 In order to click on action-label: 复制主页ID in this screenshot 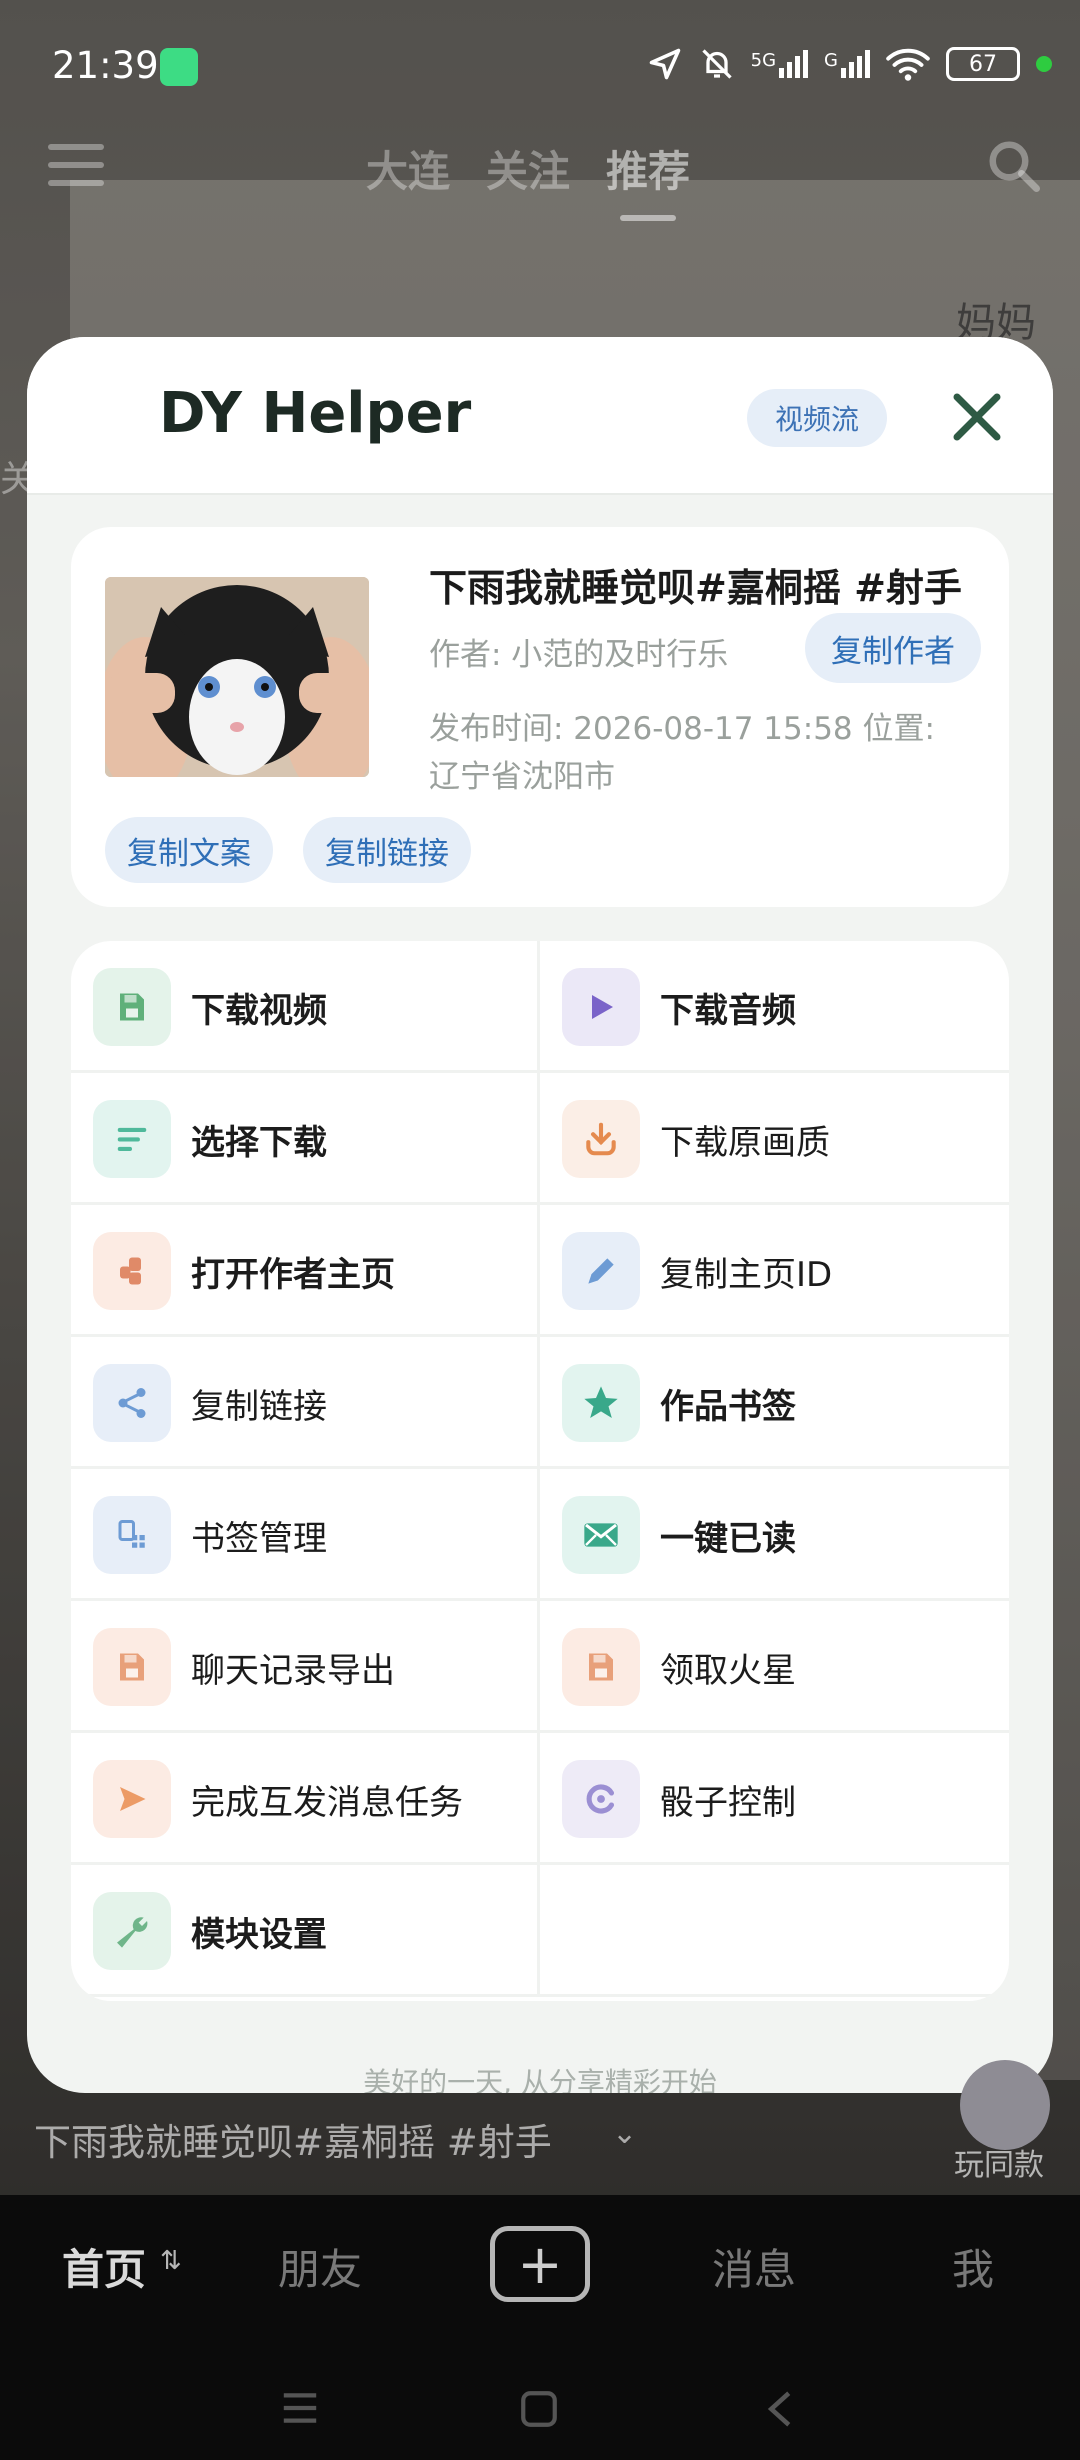, I will do `click(746, 1275)`.